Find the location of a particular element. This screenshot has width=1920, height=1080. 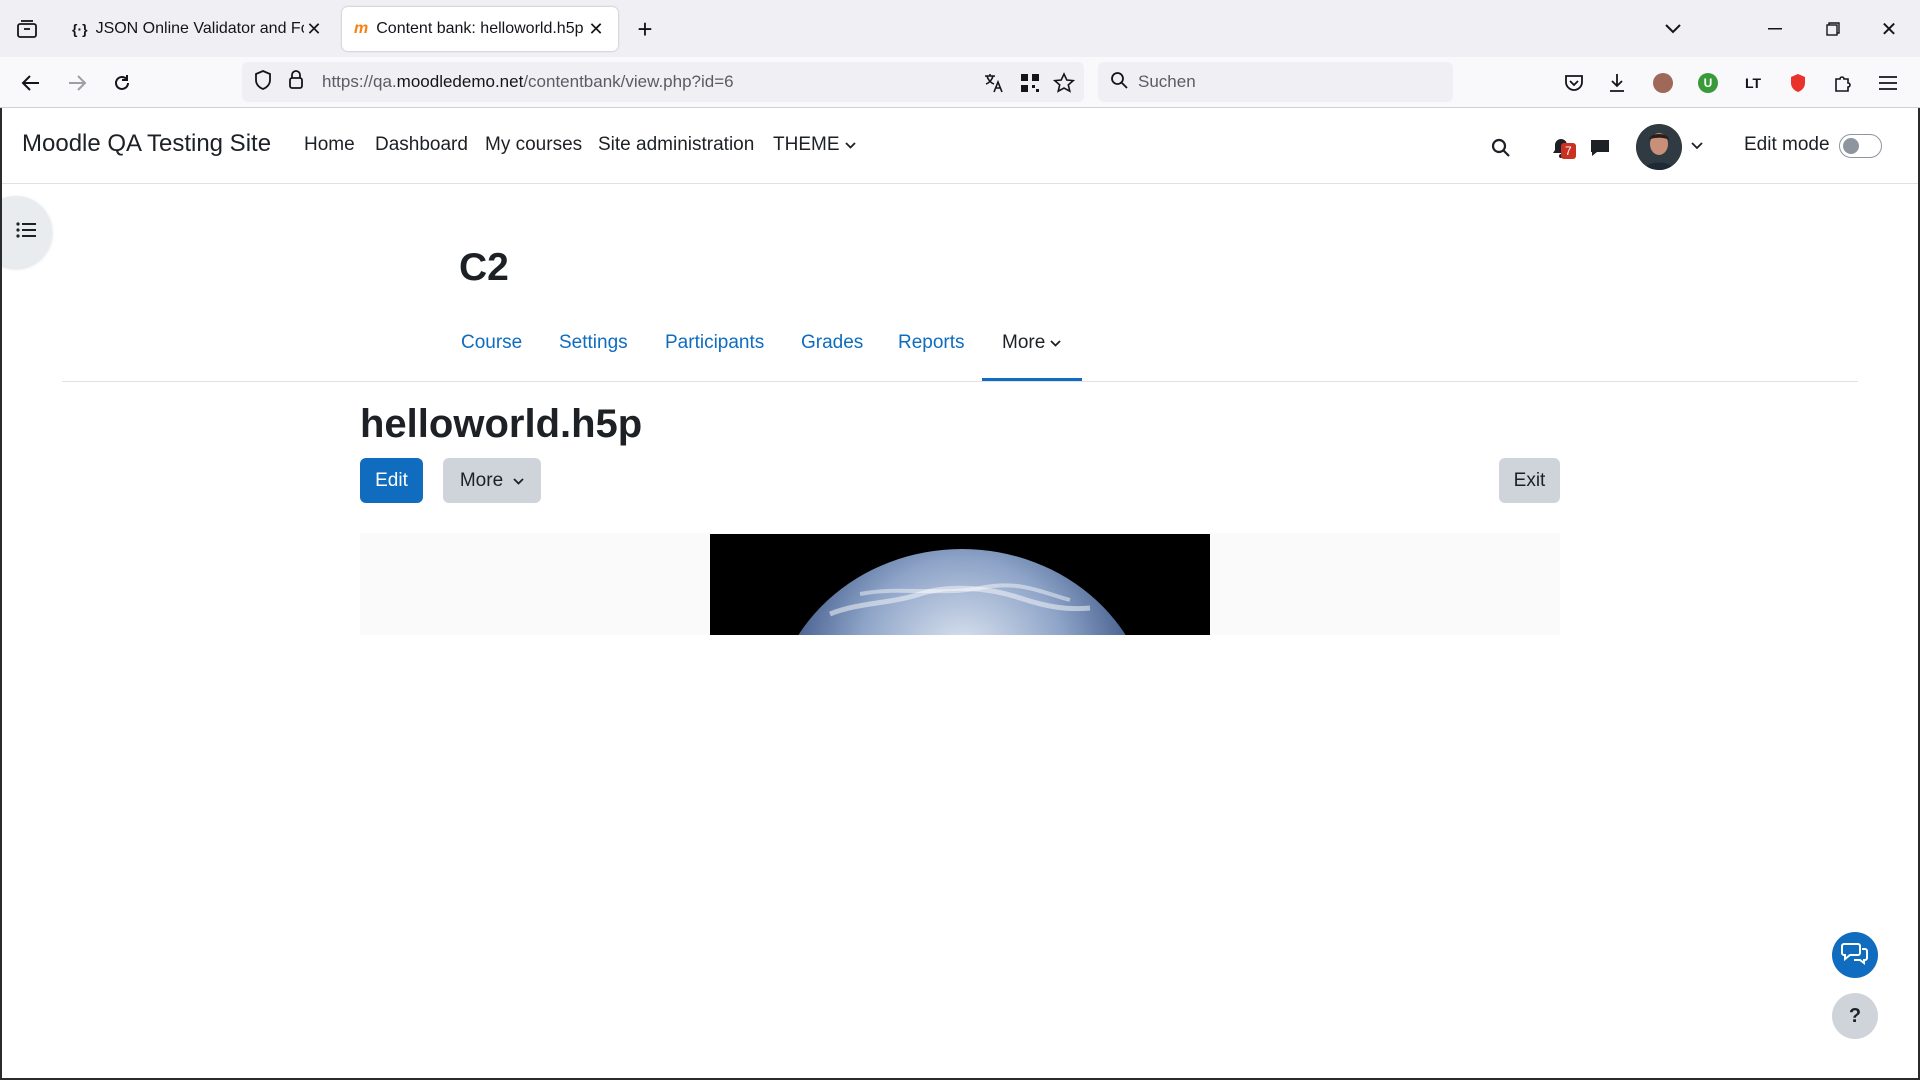

tab-course: Course is located at coordinates (491, 343).